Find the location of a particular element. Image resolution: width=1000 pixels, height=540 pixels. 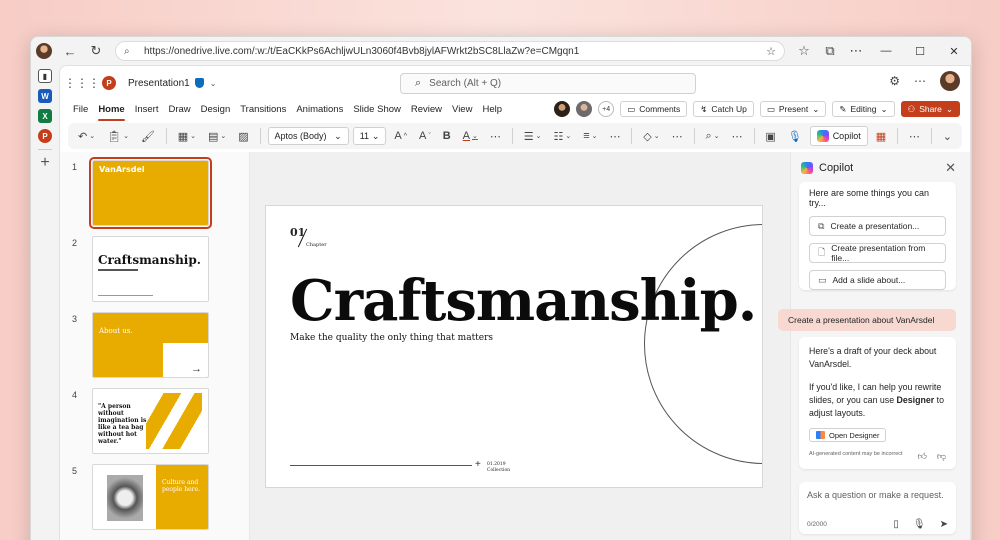

more-collaborators-badge: +4 is located at coordinates (606, 109).